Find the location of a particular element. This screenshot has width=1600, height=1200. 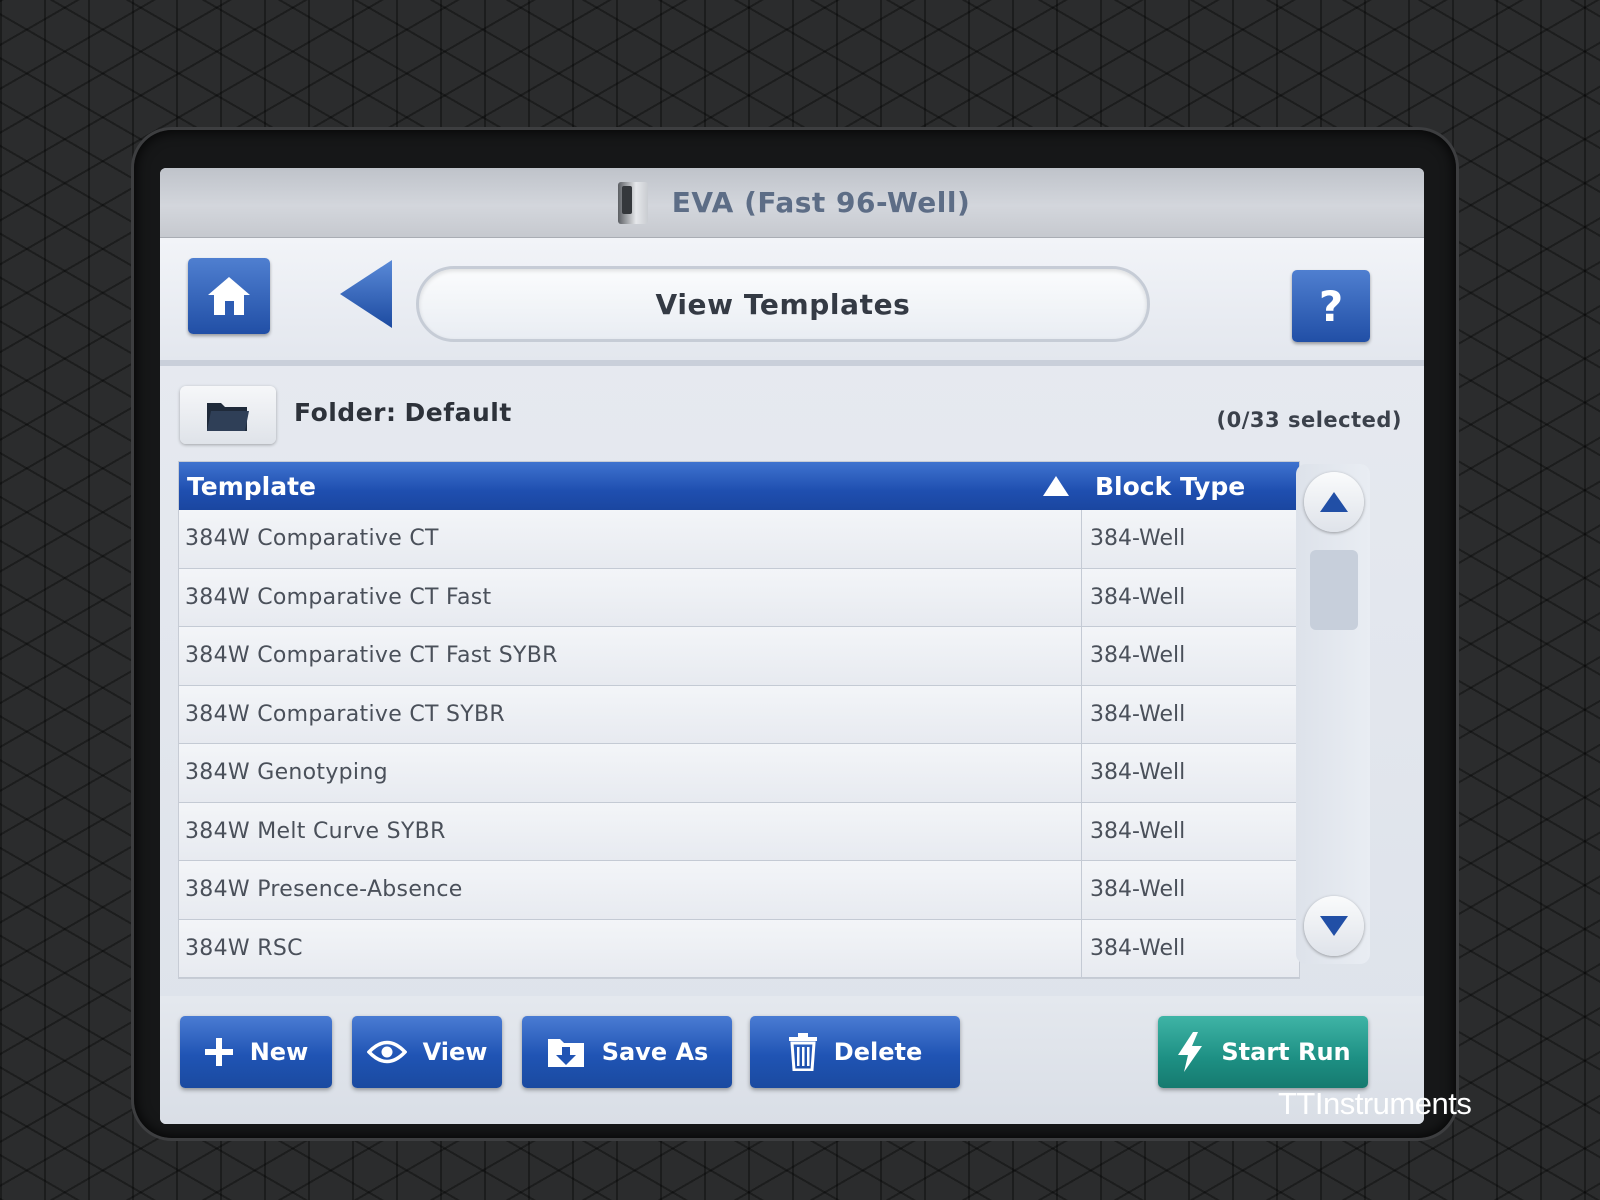

cell-template: 384W Comparative CT Fast is located at coordinates (338, 597).